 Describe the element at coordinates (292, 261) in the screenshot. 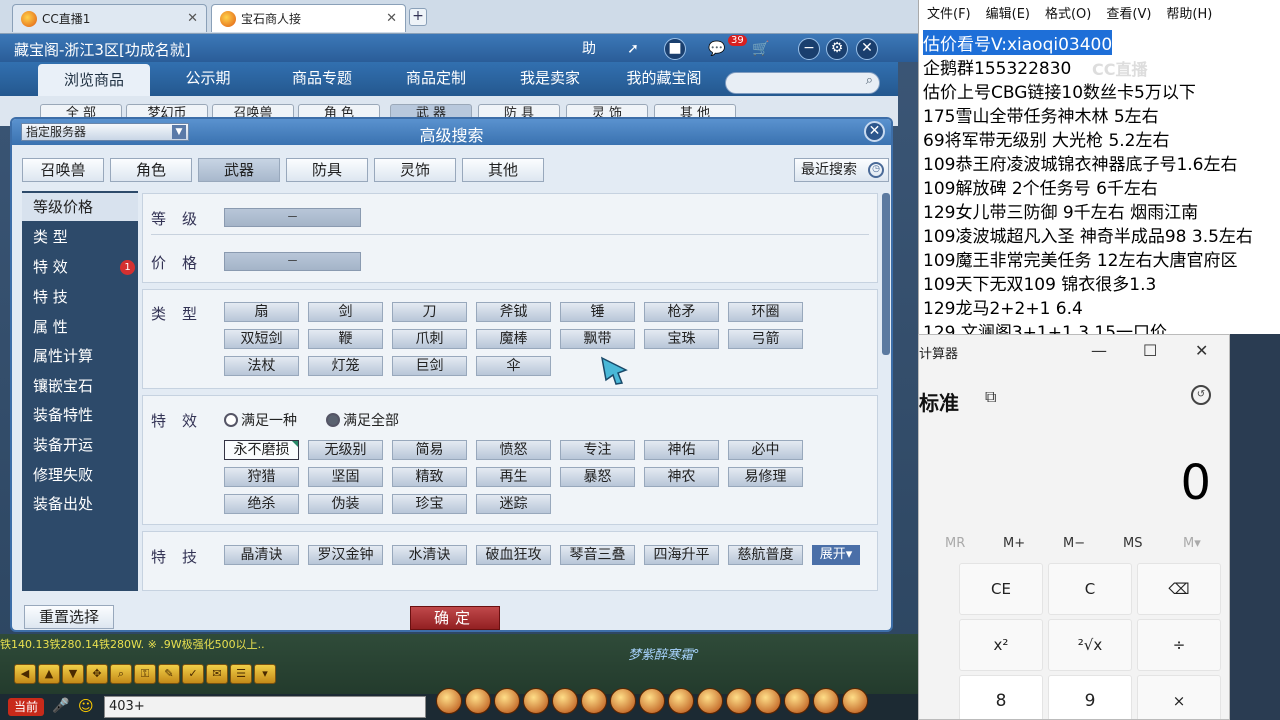

I see `price-range-input: －` at that location.